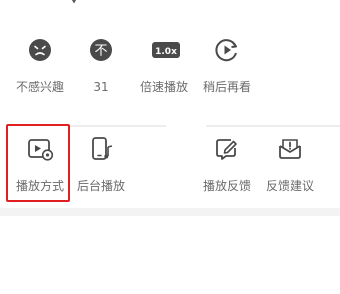 This screenshot has width=340, height=294. I want to click on partial-icon-fragment, so click(74, 2).